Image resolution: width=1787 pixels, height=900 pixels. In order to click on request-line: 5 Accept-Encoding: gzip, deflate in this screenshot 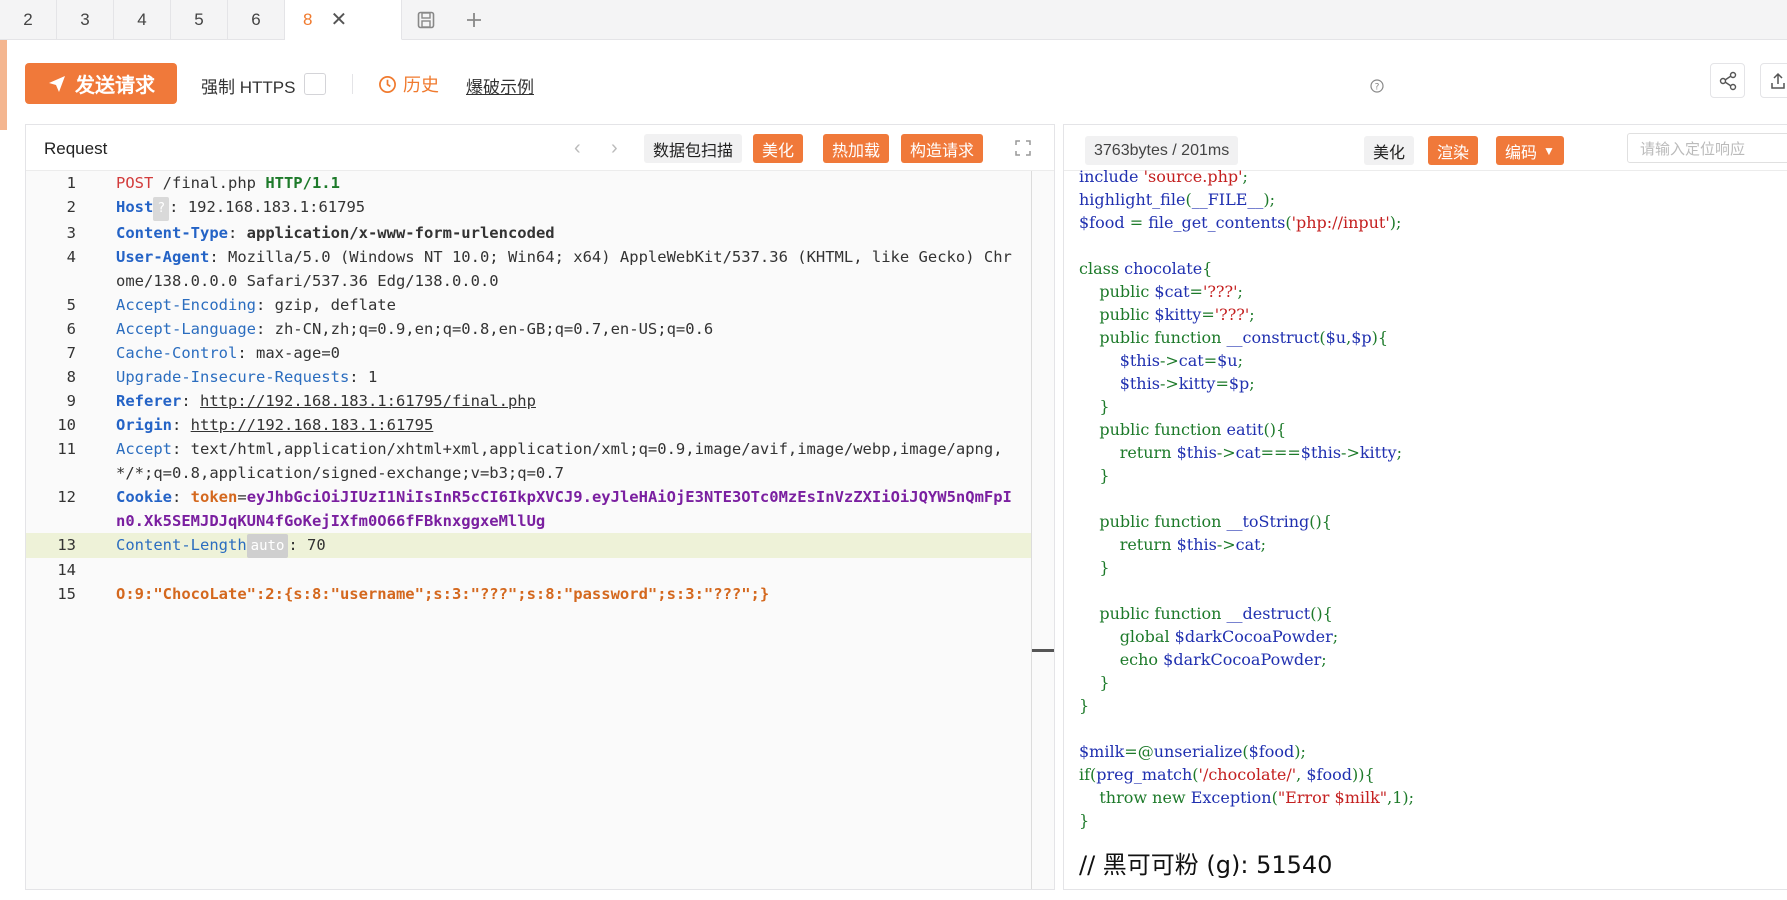, I will do `click(528, 305)`.